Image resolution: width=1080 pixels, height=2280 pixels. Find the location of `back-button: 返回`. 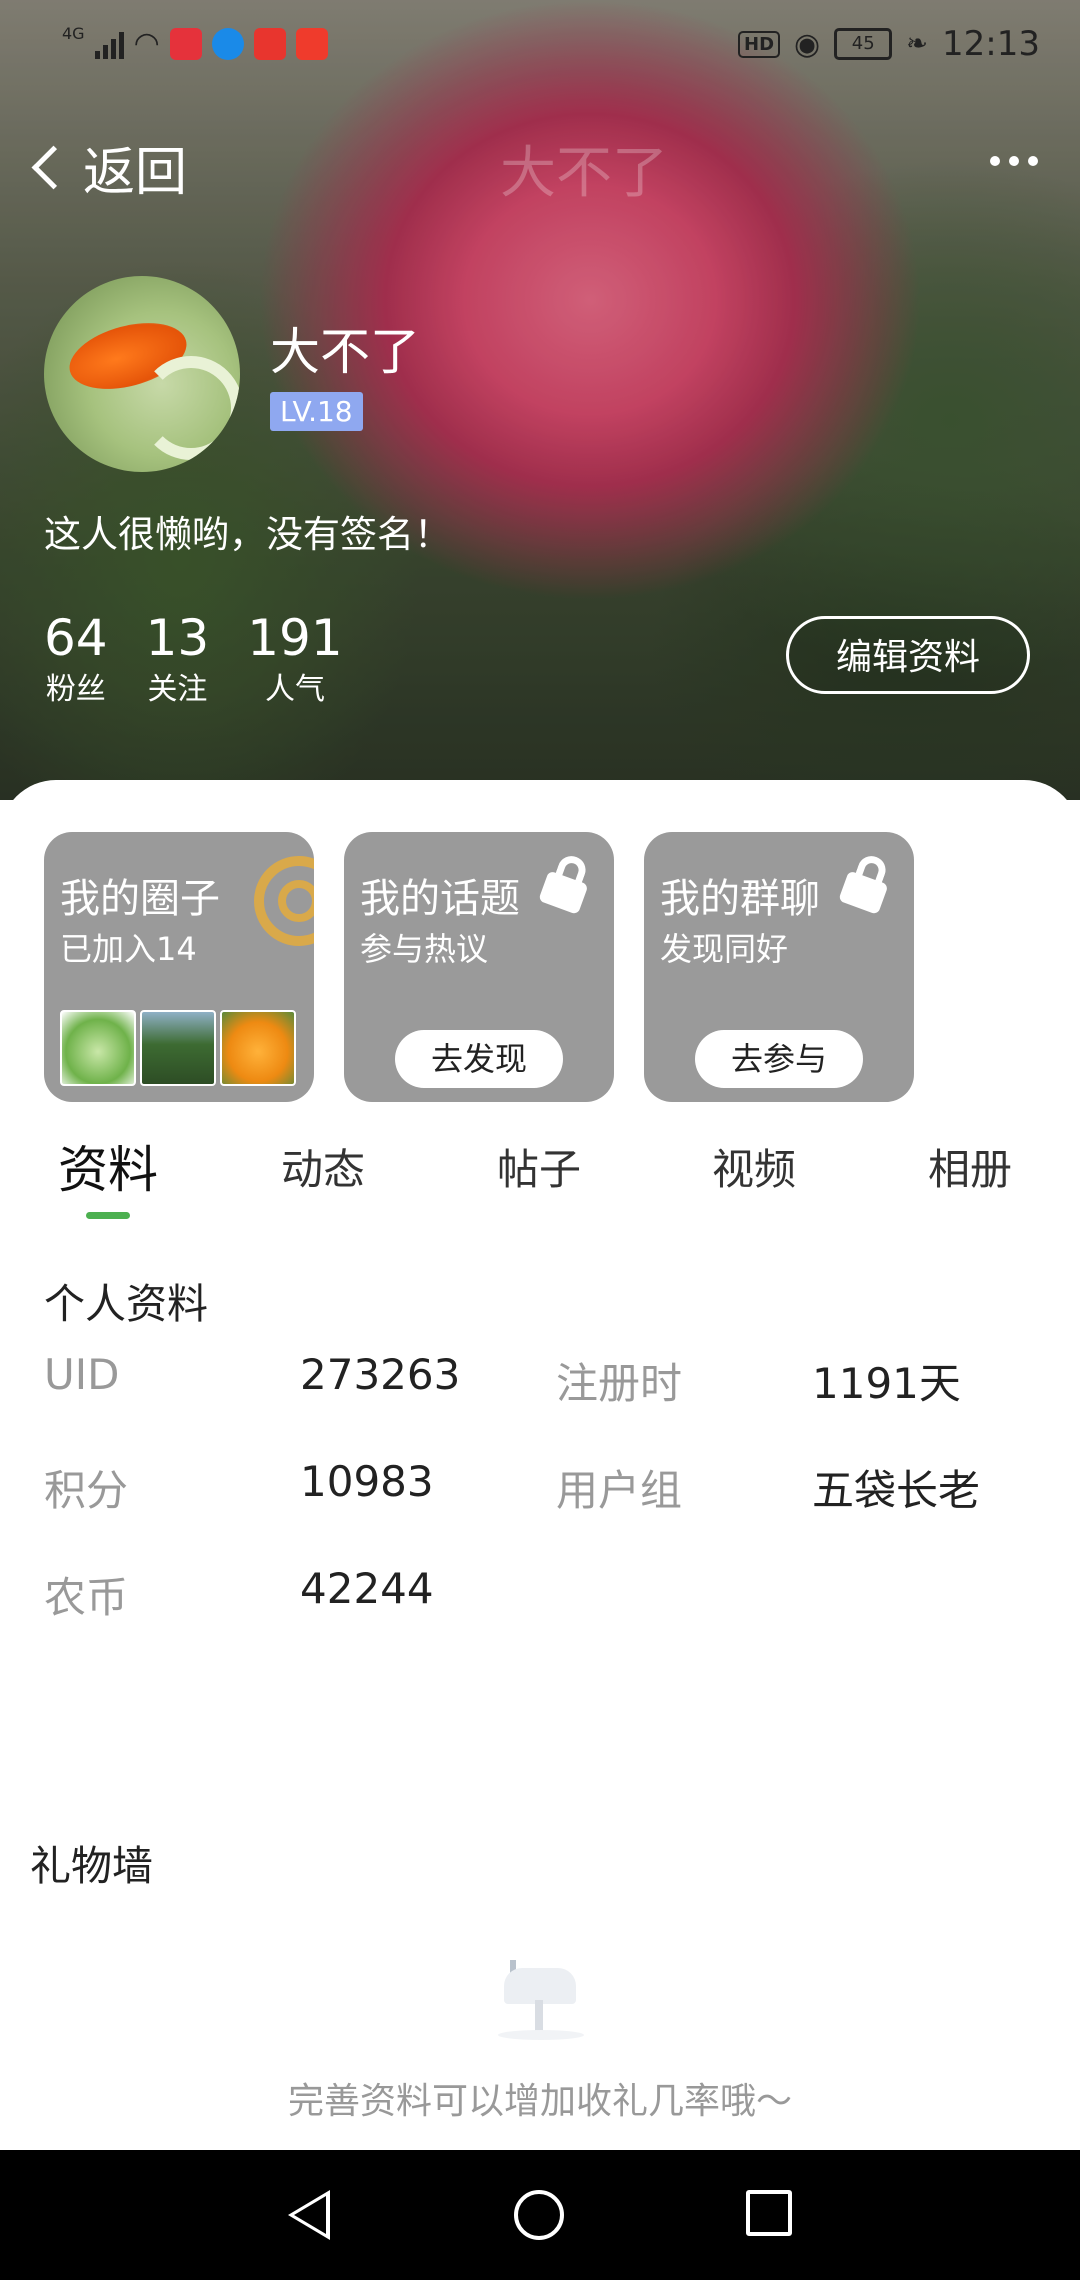

back-button: 返回 is located at coordinates (107, 167).